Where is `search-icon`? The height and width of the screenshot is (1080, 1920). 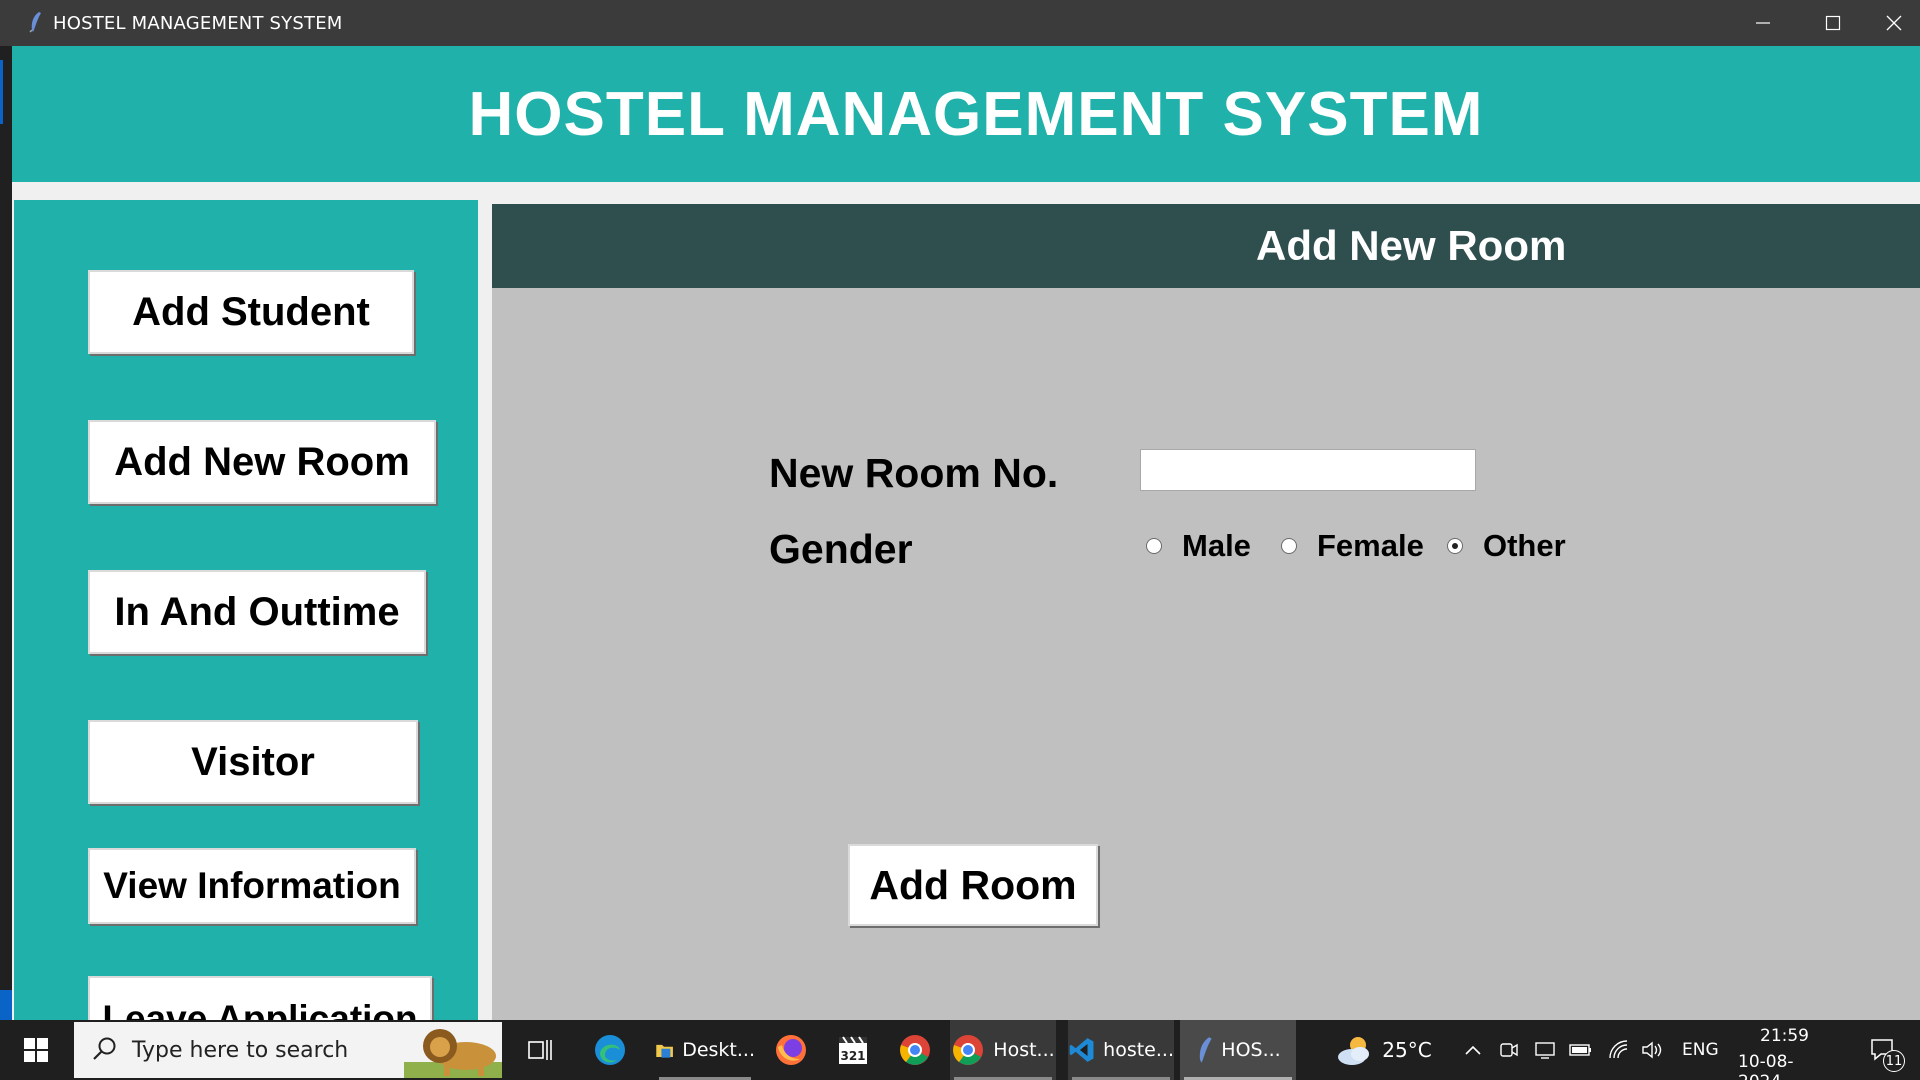
search-icon is located at coordinates (104, 1048).